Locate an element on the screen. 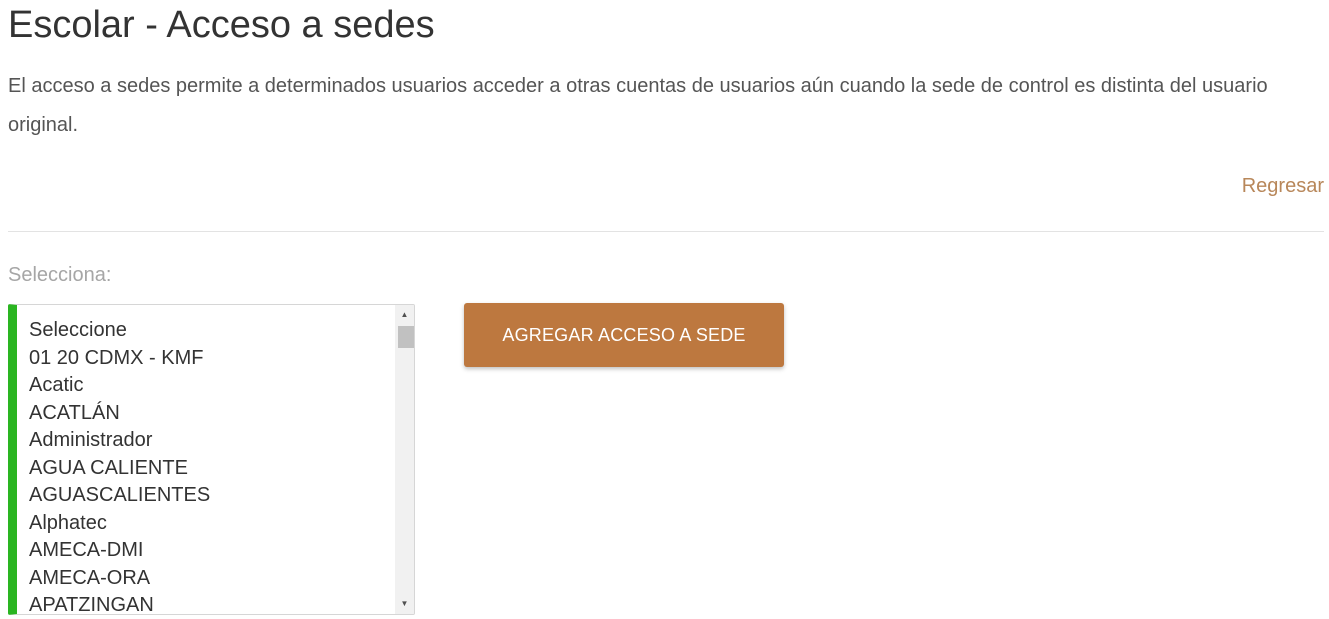  page-title: Escolar - Acceso a sedes is located at coordinates (221, 25).